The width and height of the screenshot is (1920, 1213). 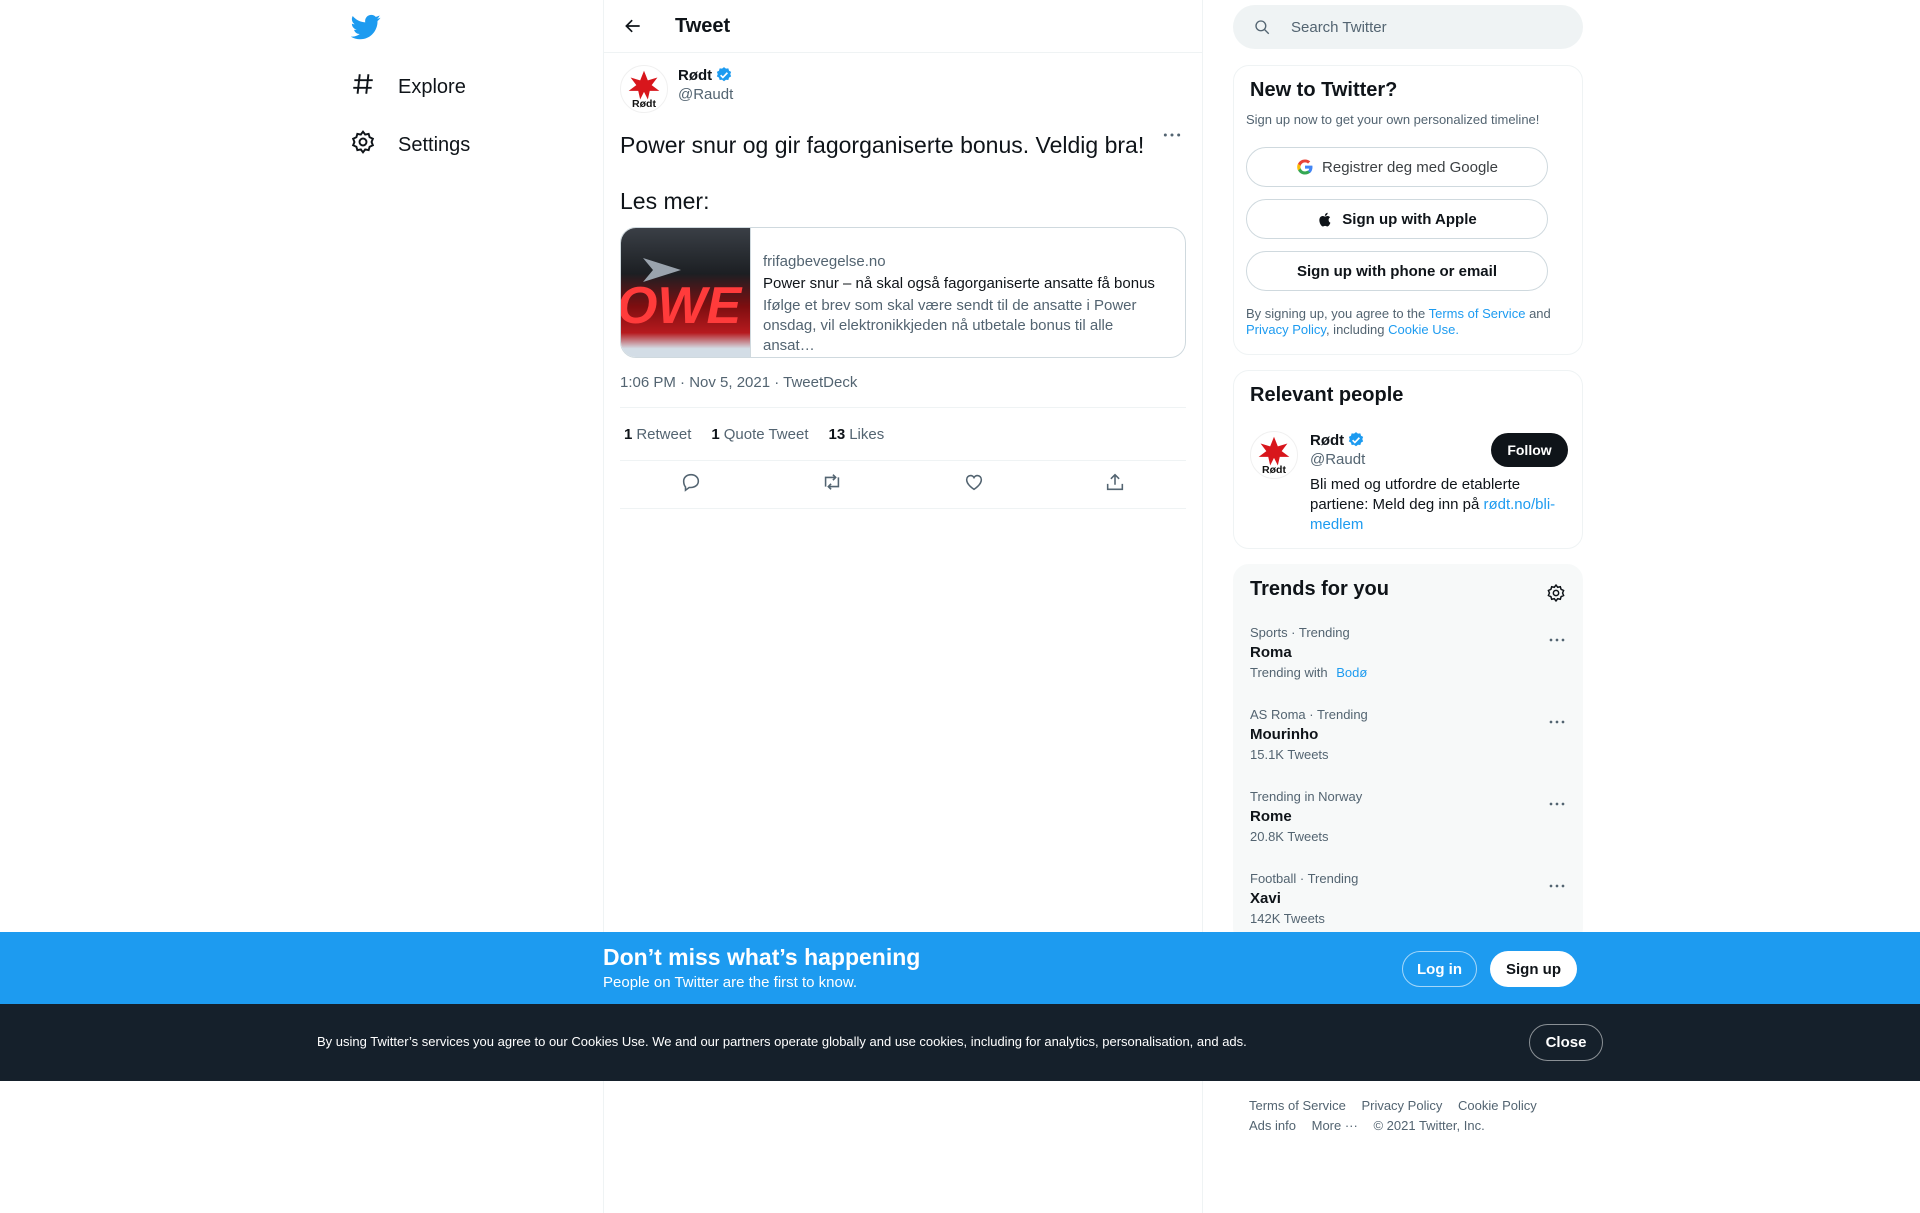 I want to click on trend-related-link: Bodø, so click(x=1351, y=672).